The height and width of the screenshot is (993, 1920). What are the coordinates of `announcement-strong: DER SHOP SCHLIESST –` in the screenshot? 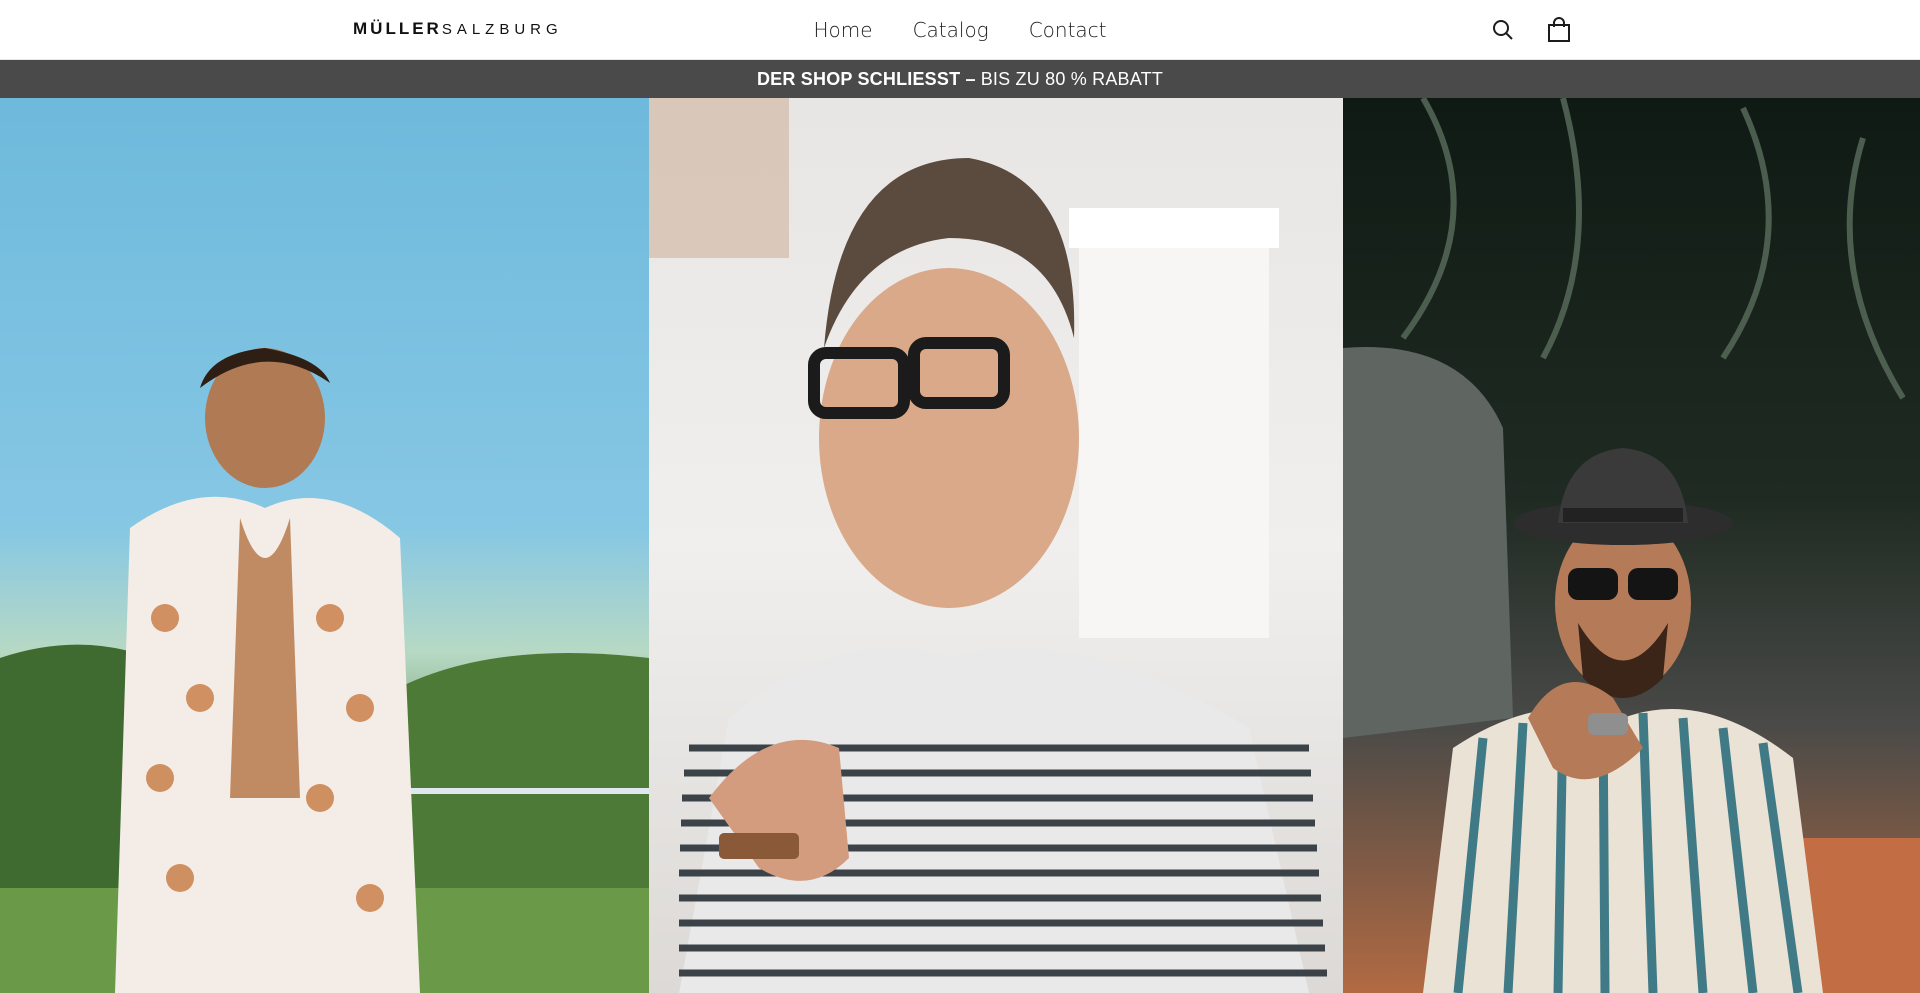 It's located at (866, 78).